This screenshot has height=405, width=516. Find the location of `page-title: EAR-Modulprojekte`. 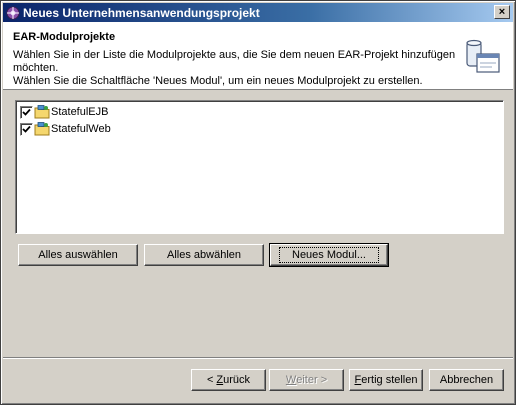

page-title: EAR-Modulprojekte is located at coordinates (64, 37).